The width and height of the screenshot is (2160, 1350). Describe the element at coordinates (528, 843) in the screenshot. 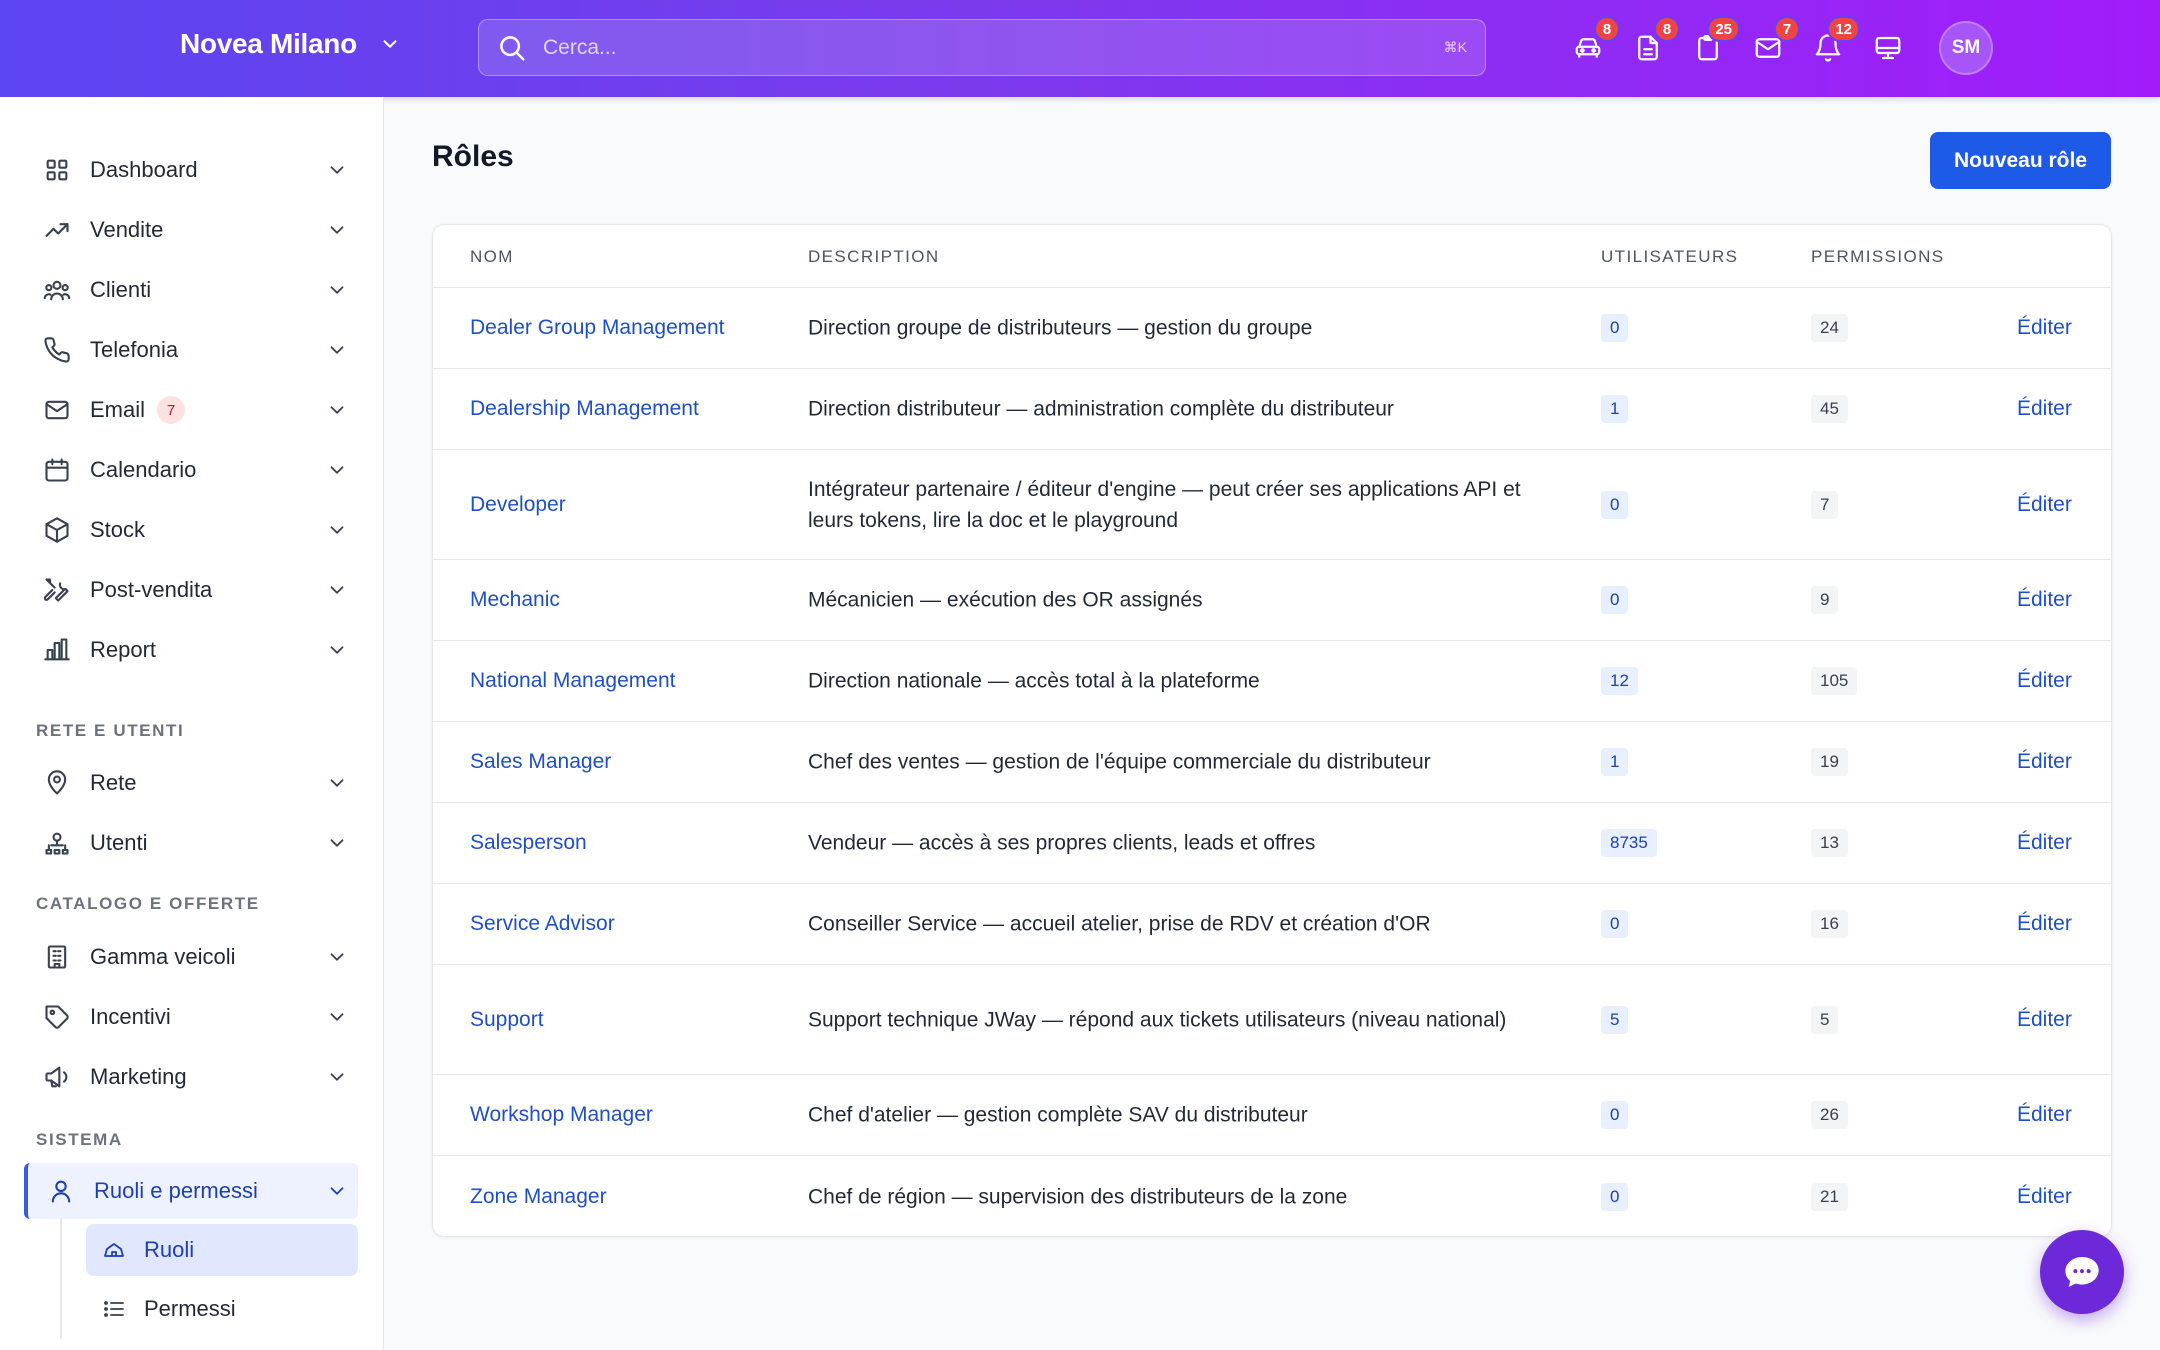

I see `role-name-link: Salesperson` at that location.